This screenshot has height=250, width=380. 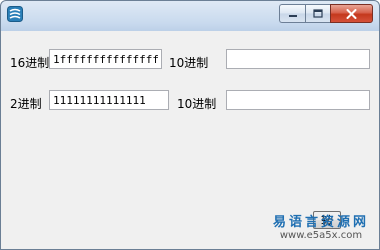 What do you see at coordinates (197, 104) in the screenshot?
I see `dec-label-2: 10进制` at bounding box center [197, 104].